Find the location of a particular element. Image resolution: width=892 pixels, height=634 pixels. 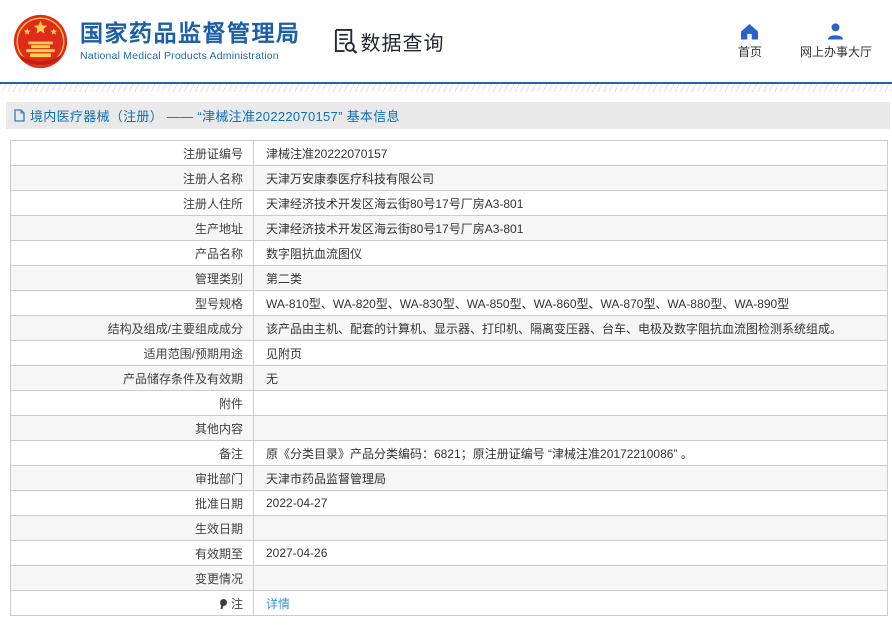

table-row: 批准日期 2022-04-27 is located at coordinates (449, 503).